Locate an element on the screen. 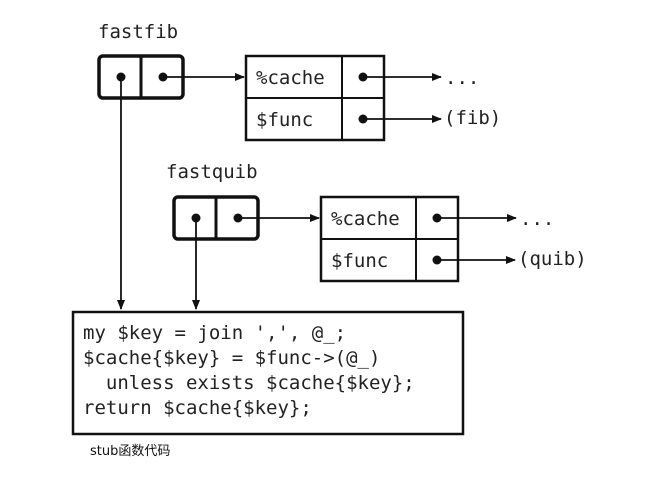 The height and width of the screenshot is (477, 672). fastquib-func-target: (quib) is located at coordinates (552, 259).